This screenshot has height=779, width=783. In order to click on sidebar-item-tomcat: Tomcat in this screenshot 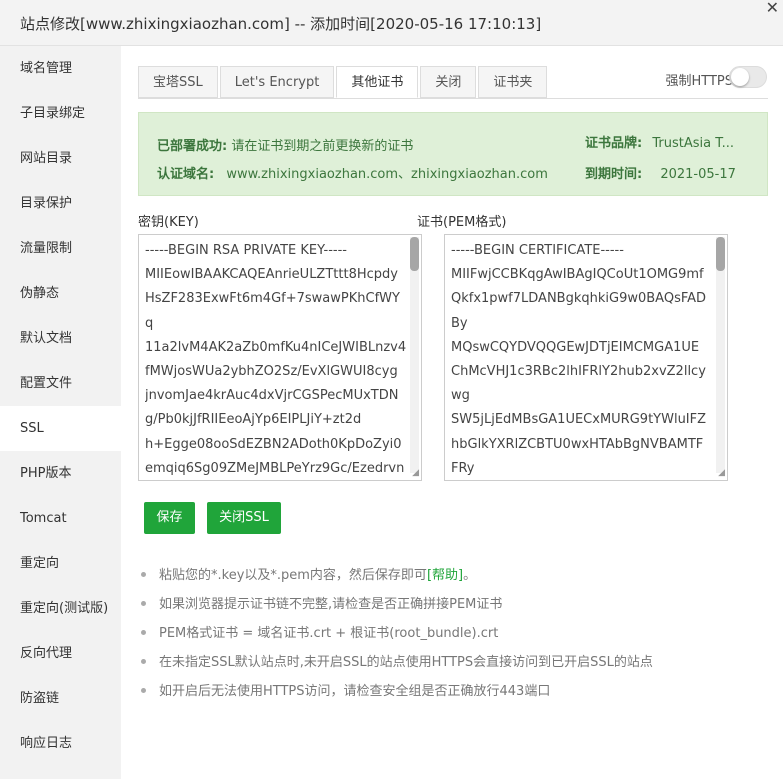, I will do `click(60, 518)`.